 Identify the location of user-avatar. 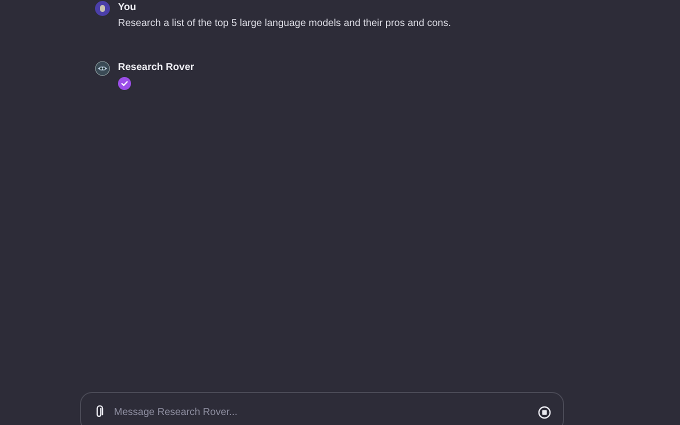
(102, 8).